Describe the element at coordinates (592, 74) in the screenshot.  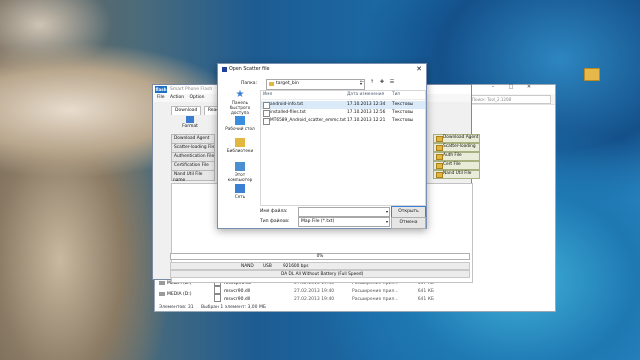
I see `folder-icon` at that location.